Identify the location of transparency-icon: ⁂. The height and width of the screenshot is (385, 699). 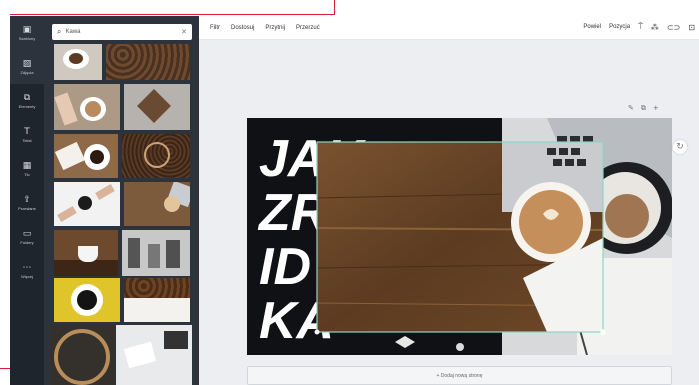
(655, 27).